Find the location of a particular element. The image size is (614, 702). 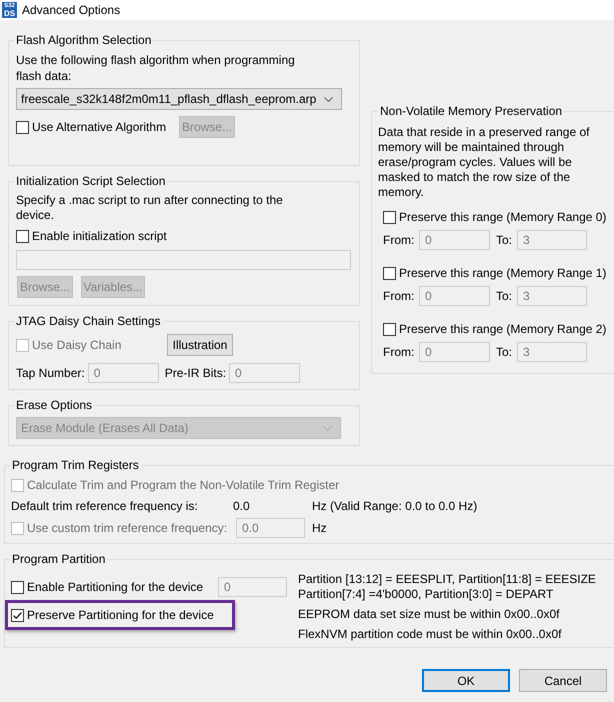

valid-range-text: Hz (Valid Range: 0.0 to 0.0 Hz) is located at coordinates (395, 506).